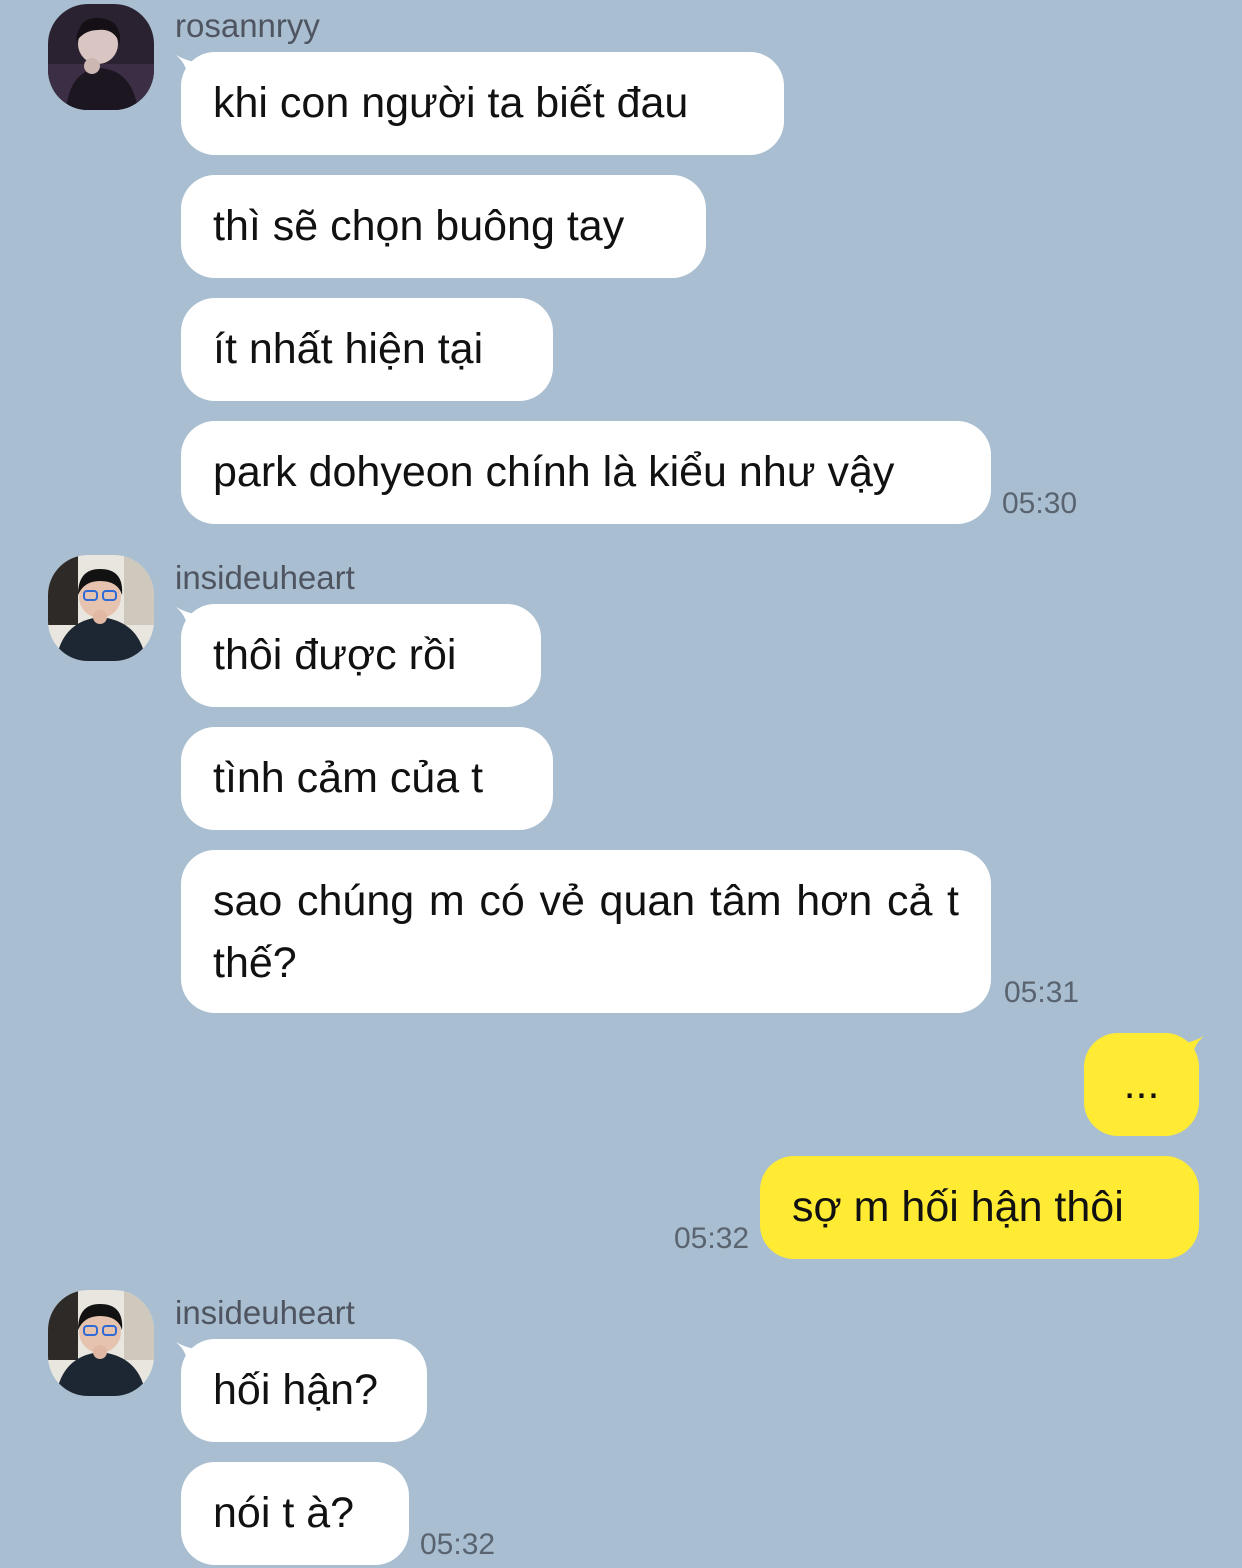  Describe the element at coordinates (482, 103) in the screenshot. I see `message-bubble: khi con người ta biết đau` at that location.